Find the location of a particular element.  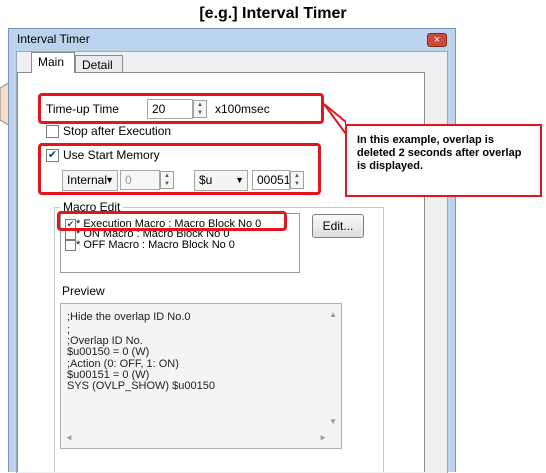

tab-main: Main is located at coordinates (53, 62).